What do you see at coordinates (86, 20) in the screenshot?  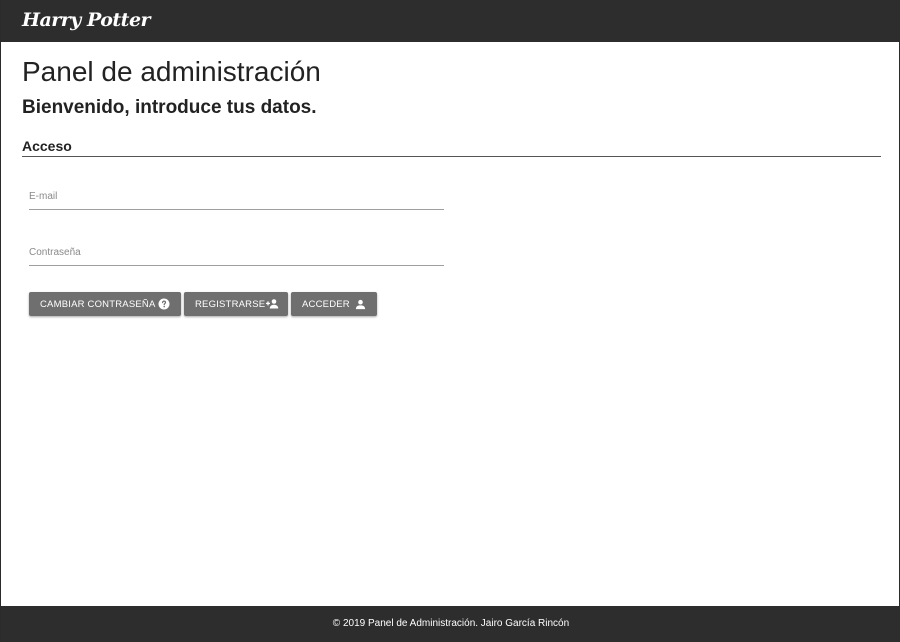 I see `harry-potter-logo: Harry Potter` at bounding box center [86, 20].